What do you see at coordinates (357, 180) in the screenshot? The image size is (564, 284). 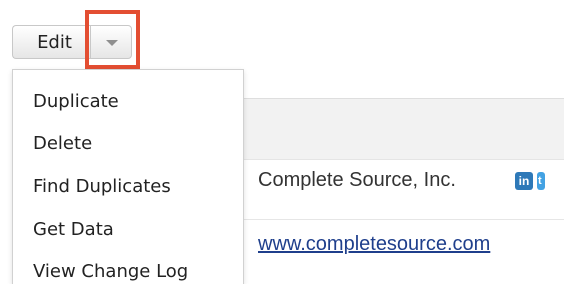 I see `account-name: Complete Source, Inc.` at bounding box center [357, 180].